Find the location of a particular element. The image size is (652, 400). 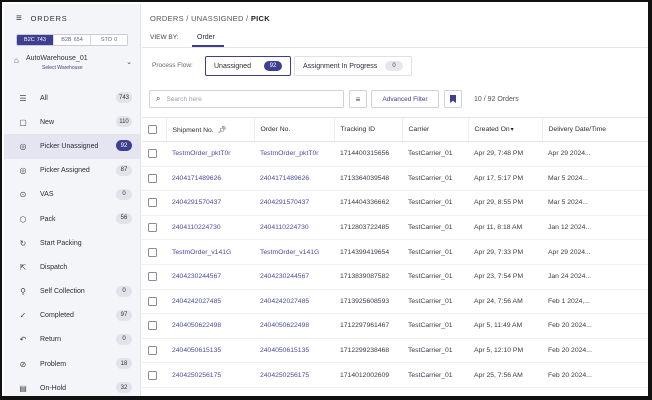

header-delivery-date: Delivery Date/Time is located at coordinates (594, 129).